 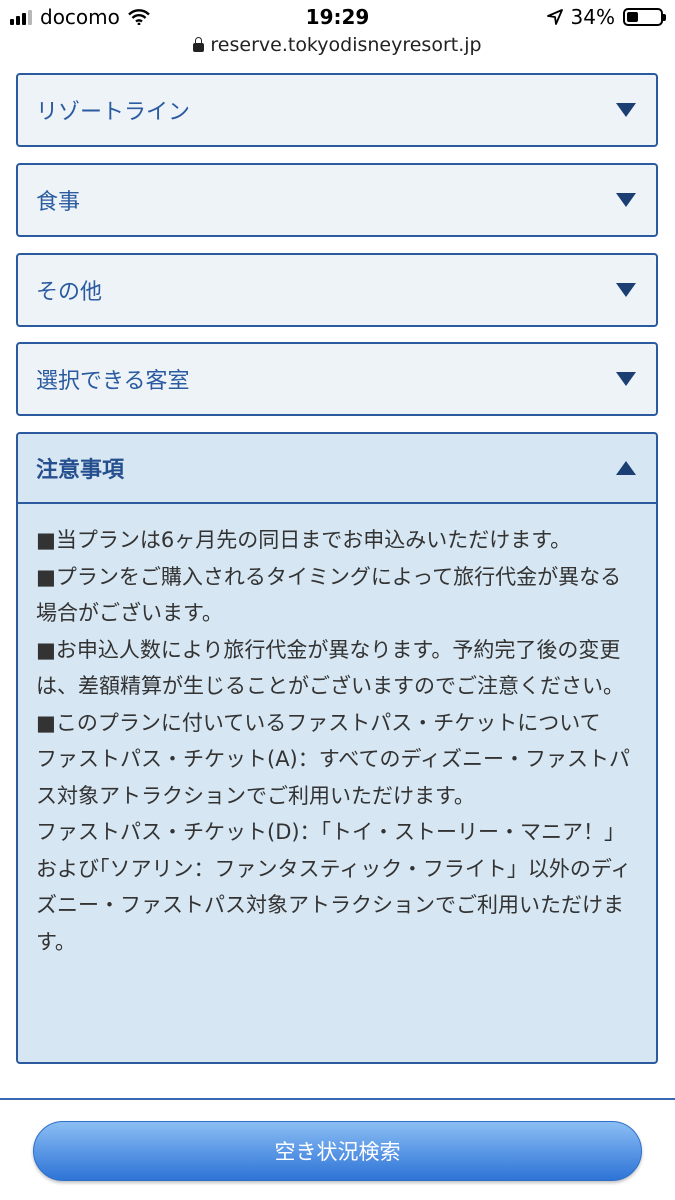 I want to click on status-bar: docomo 19:29 34%, so click(x=337, y=18).